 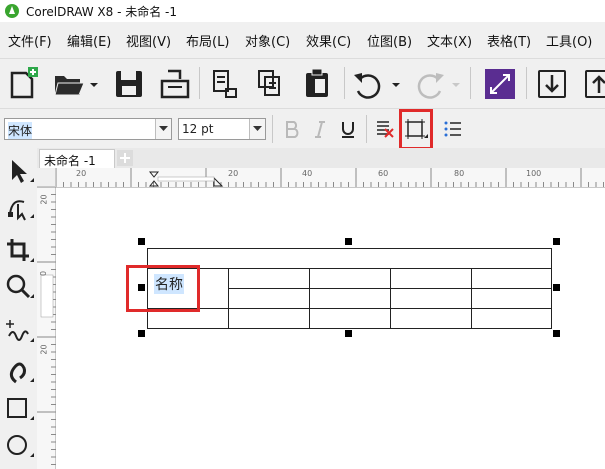 What do you see at coordinates (534, 173) in the screenshot?
I see `hruler-label: 100` at bounding box center [534, 173].